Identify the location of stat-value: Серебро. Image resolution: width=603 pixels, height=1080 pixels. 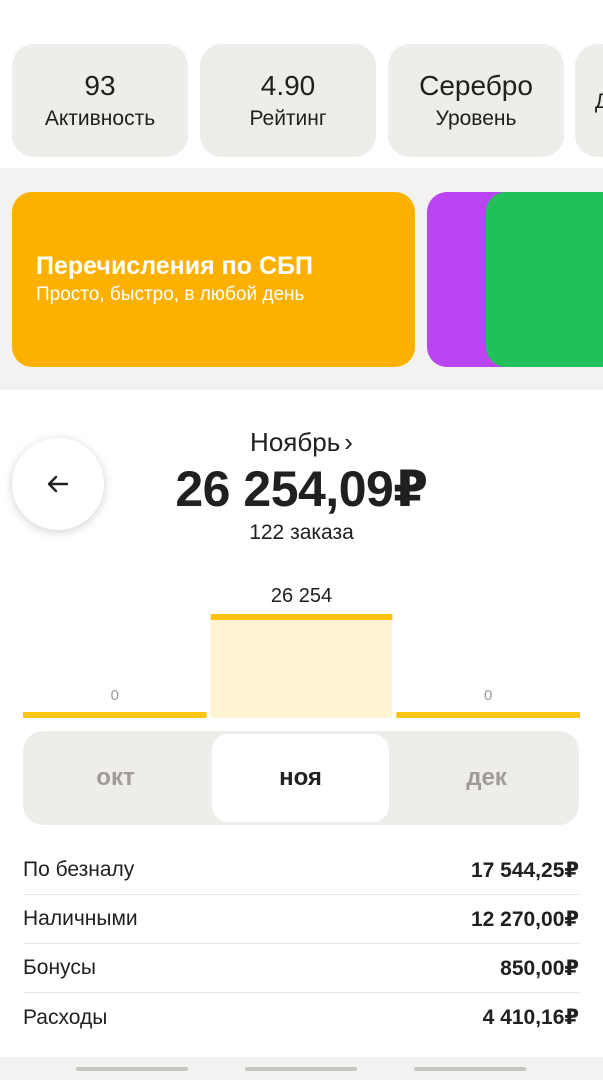
(476, 85).